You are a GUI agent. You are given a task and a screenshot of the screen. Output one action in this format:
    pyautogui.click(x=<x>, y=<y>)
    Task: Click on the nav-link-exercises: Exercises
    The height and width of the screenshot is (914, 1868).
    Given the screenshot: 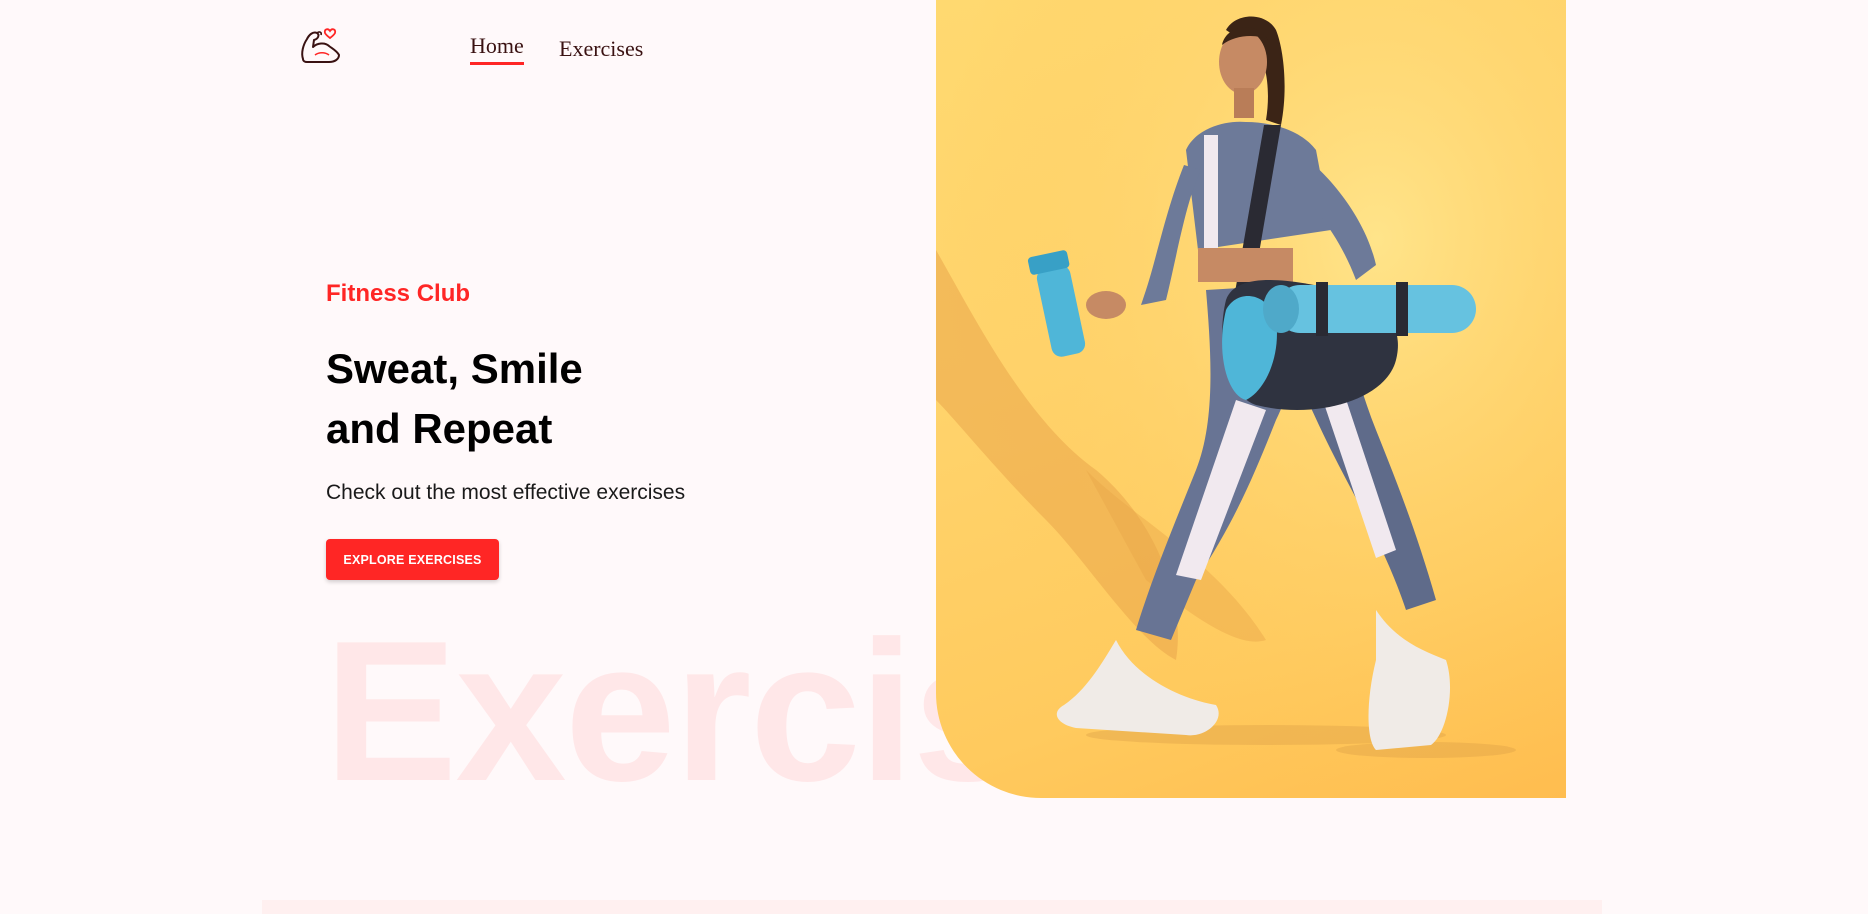 What is the action you would take?
    pyautogui.click(x=601, y=49)
    